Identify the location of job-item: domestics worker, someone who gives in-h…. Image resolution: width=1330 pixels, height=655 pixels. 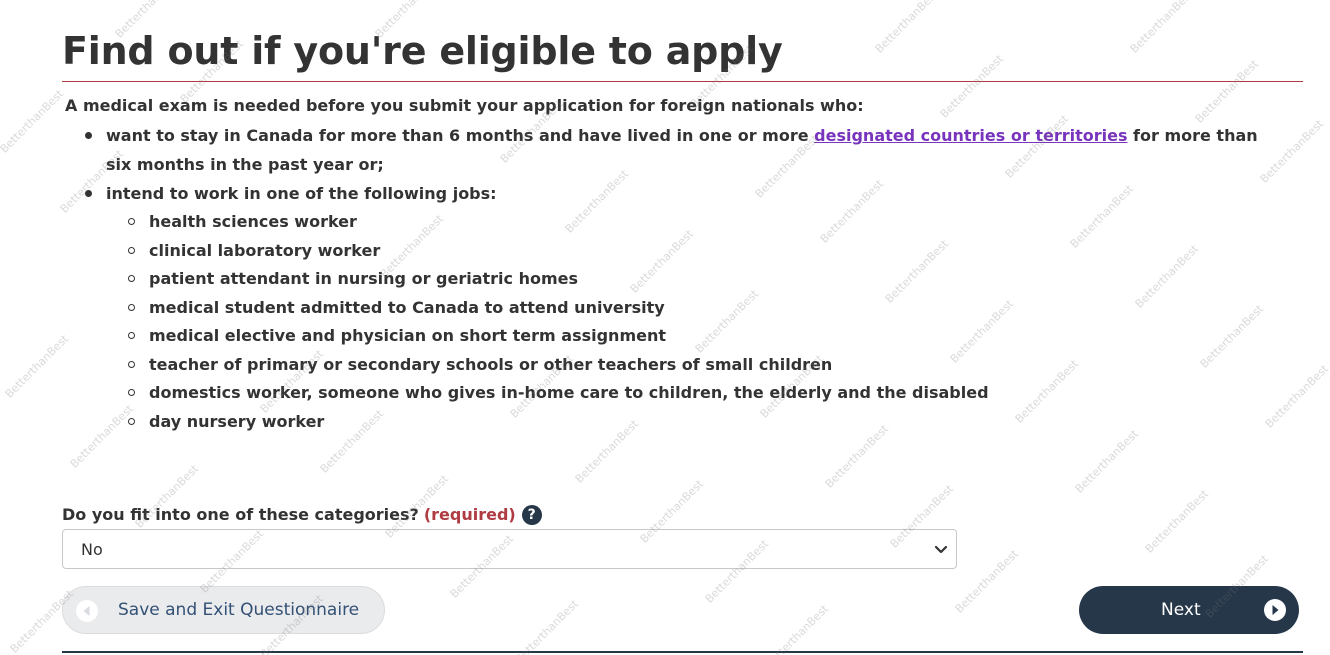
(686, 393).